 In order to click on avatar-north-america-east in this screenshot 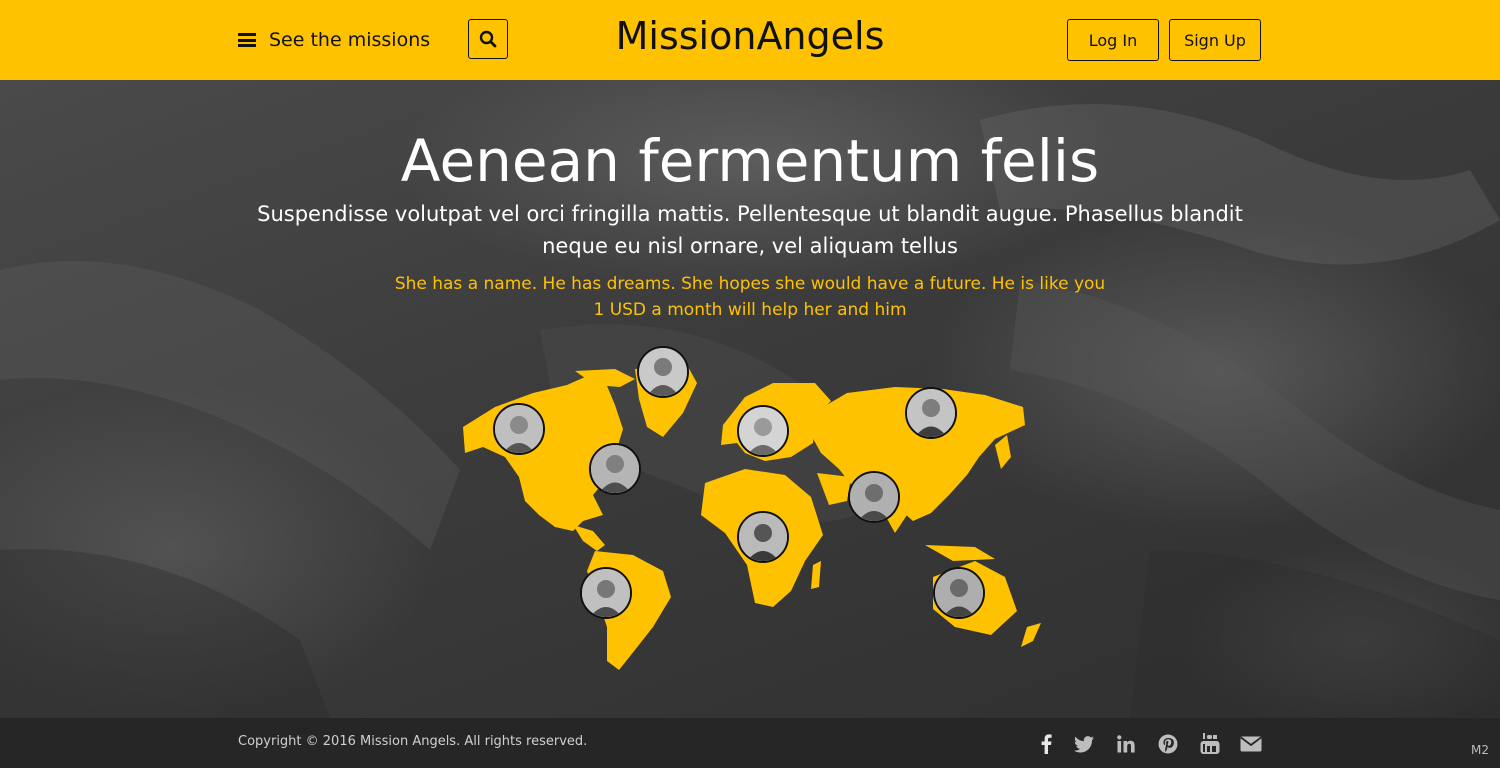, I will do `click(615, 469)`.